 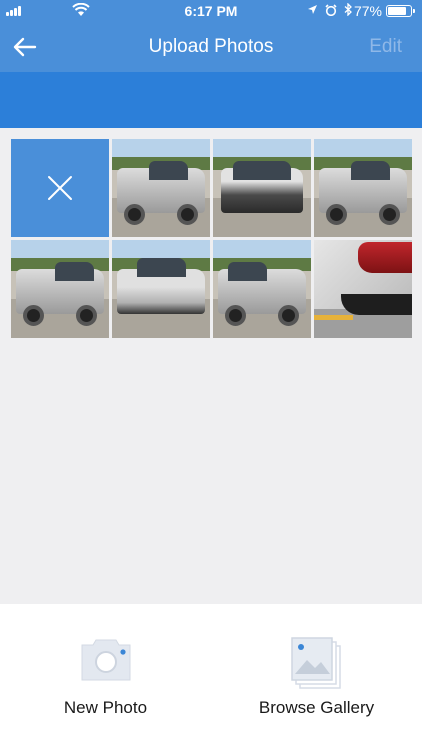 What do you see at coordinates (367, 11) in the screenshot?
I see `battery-percent: 77%` at bounding box center [367, 11].